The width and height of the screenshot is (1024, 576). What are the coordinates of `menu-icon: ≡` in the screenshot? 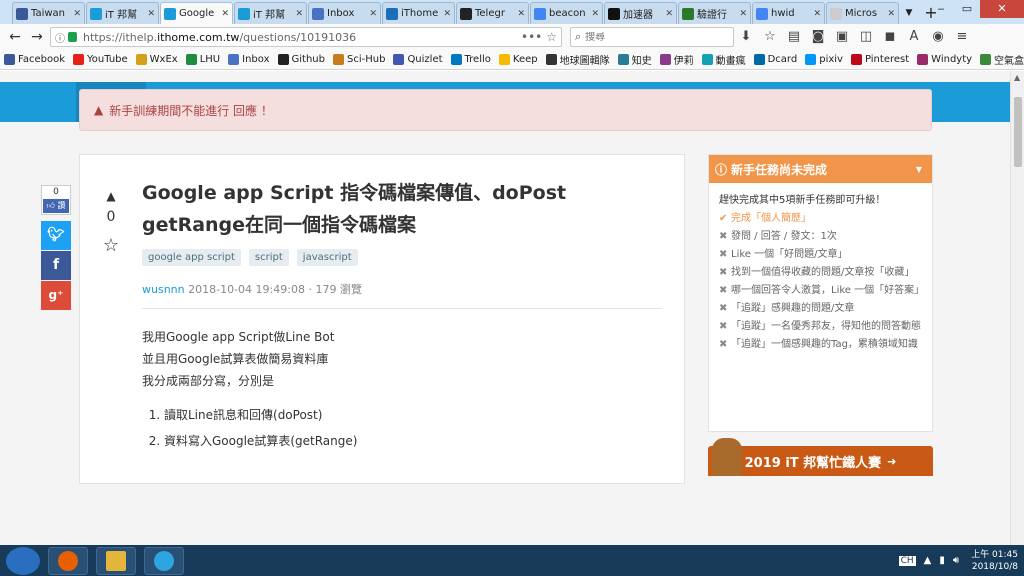 It's located at (962, 37).